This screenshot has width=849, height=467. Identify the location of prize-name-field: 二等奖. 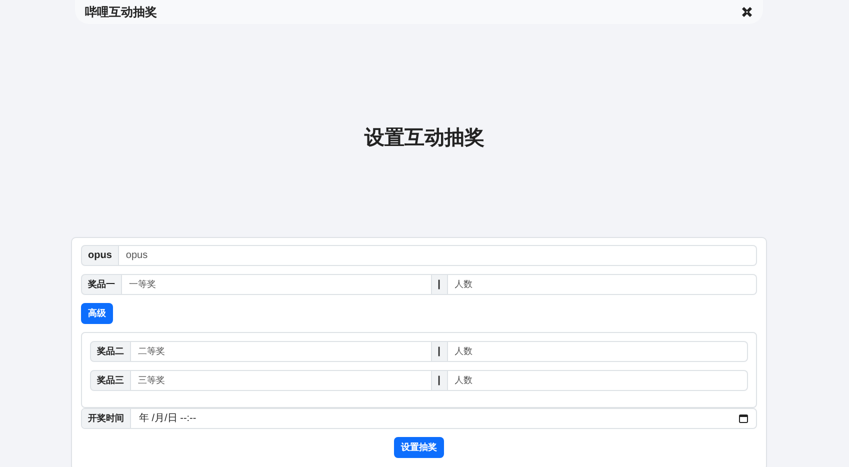
(280, 351).